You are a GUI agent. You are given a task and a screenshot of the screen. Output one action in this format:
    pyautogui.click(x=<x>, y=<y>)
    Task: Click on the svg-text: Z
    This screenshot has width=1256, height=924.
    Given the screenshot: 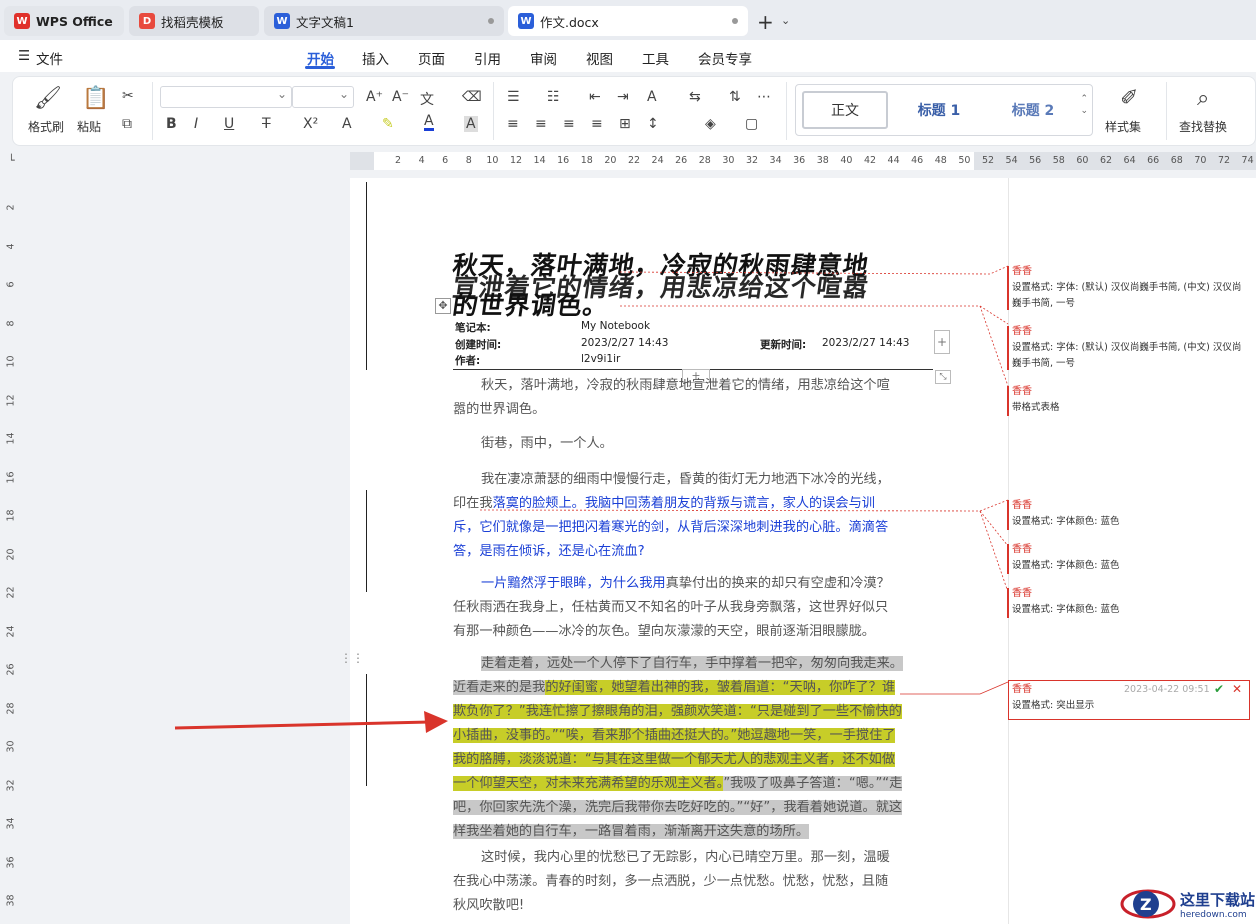 What is the action you would take?
    pyautogui.click(x=1146, y=904)
    